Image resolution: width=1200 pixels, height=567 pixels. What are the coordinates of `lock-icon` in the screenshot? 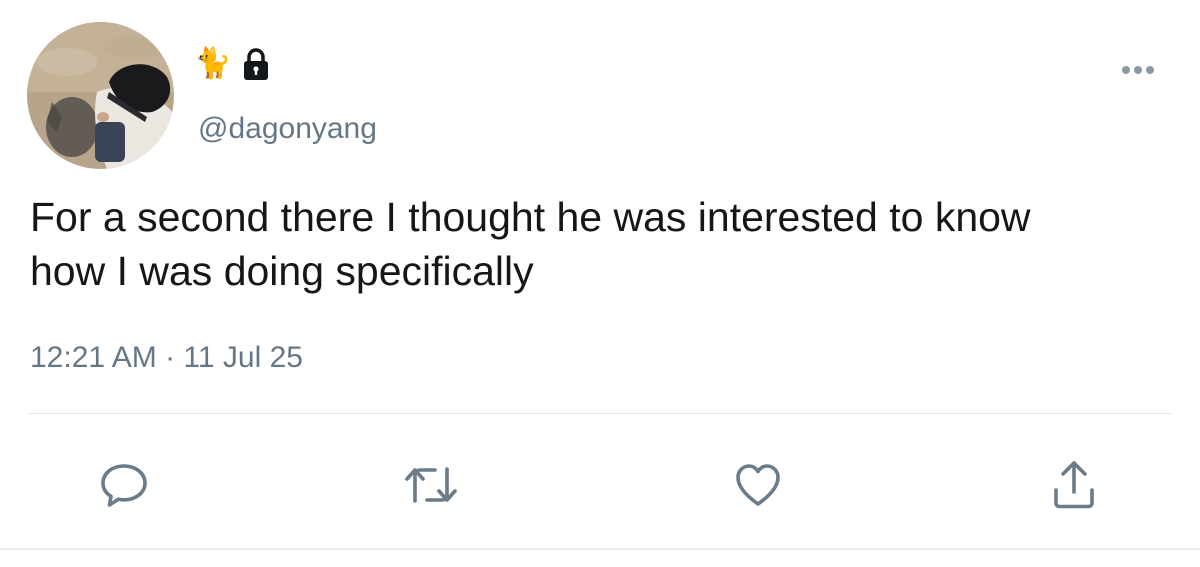 It's located at (256, 64).